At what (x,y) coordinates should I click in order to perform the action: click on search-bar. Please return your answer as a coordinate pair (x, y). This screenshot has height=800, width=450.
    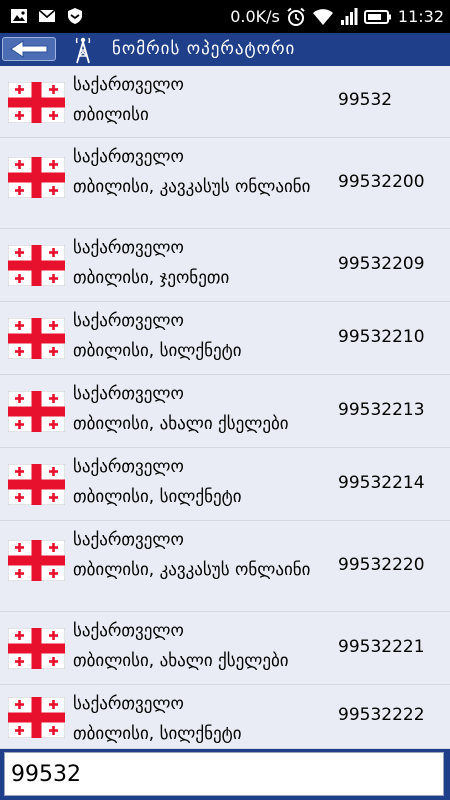
    Looking at the image, I should click on (225, 774).